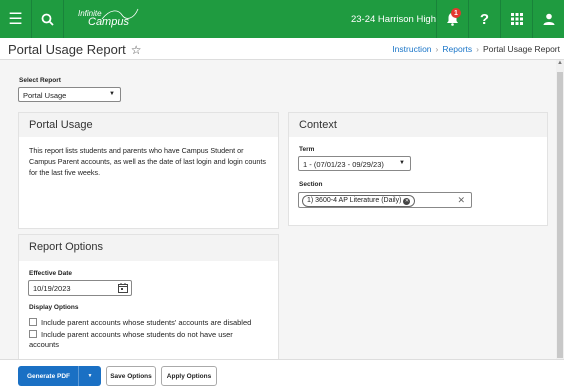 This screenshot has height=389, width=564. What do you see at coordinates (457, 49) in the screenshot?
I see `breadcrumb-reports: Reports` at bounding box center [457, 49].